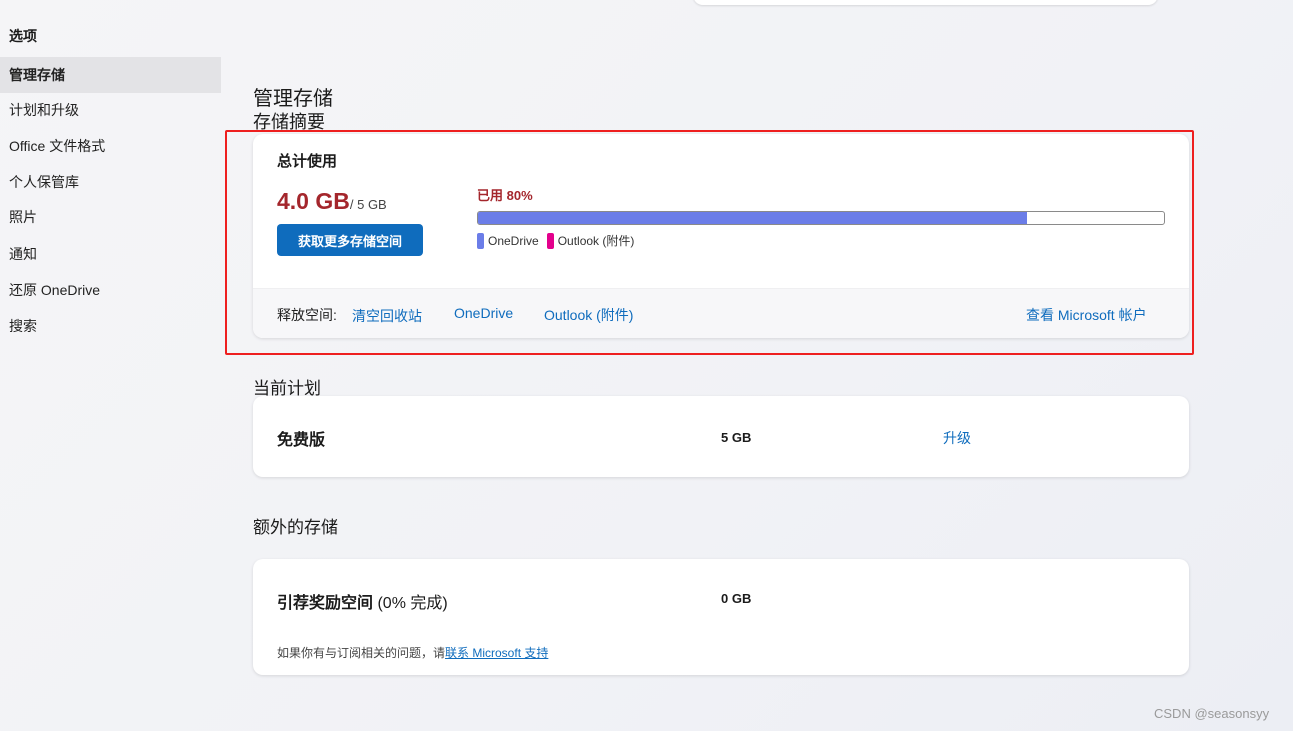  What do you see at coordinates (736, 437) in the screenshot?
I see `plan-size: 5 GB` at bounding box center [736, 437].